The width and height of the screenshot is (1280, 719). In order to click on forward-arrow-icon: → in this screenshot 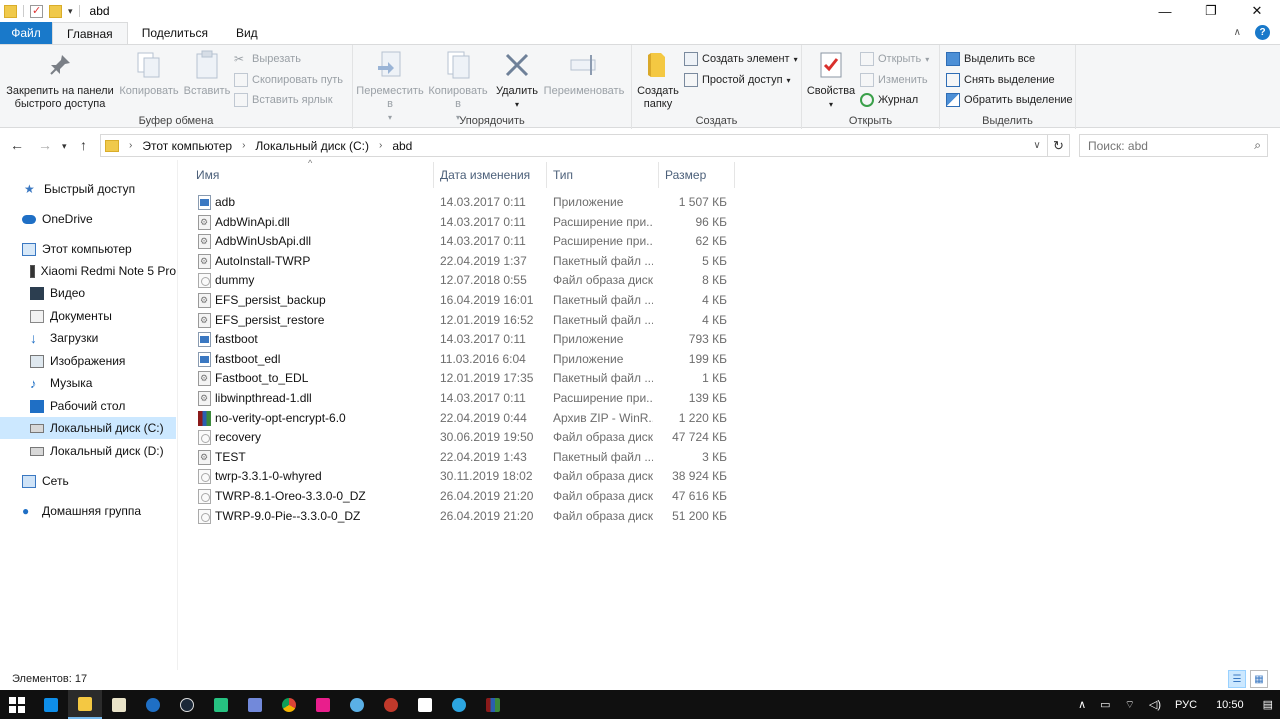, I will do `click(45, 145)`.